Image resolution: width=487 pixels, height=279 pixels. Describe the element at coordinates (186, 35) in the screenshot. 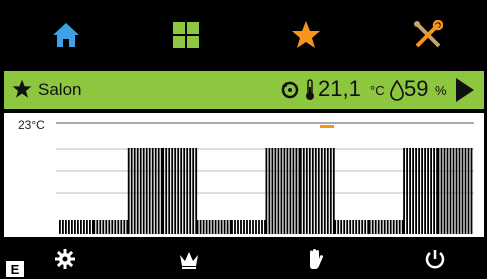

I see `grid-icon` at that location.